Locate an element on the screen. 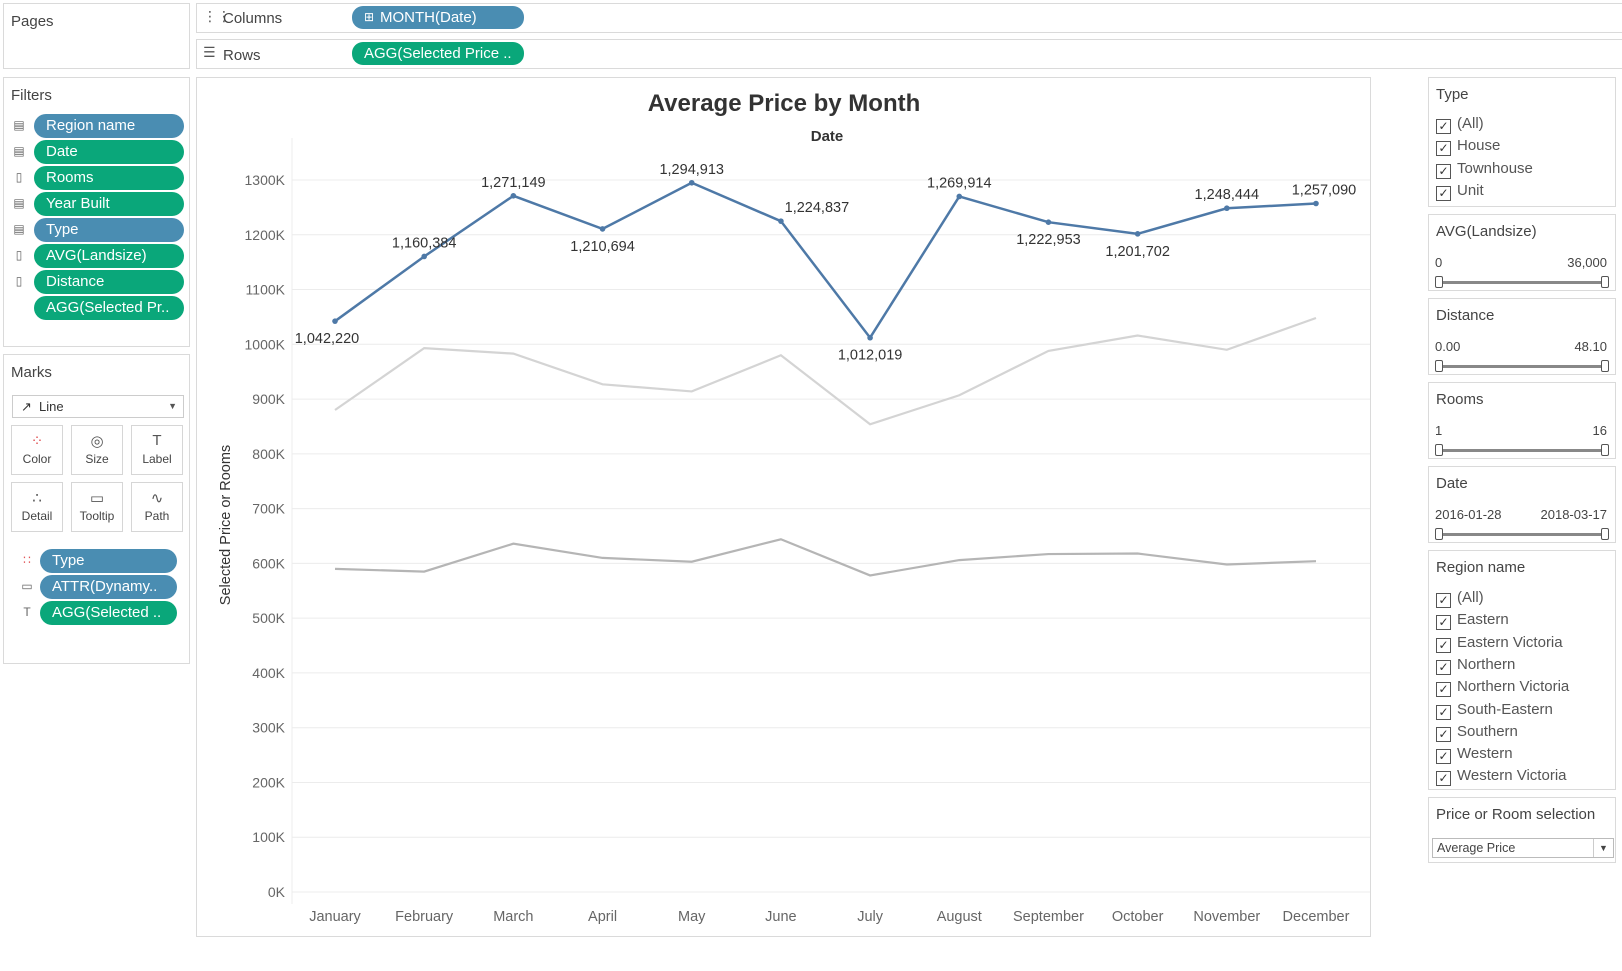 Image resolution: width=1622 pixels, height=971 pixels. mark-type-dropdown: ↗ Line ▼ is located at coordinates (98, 406).